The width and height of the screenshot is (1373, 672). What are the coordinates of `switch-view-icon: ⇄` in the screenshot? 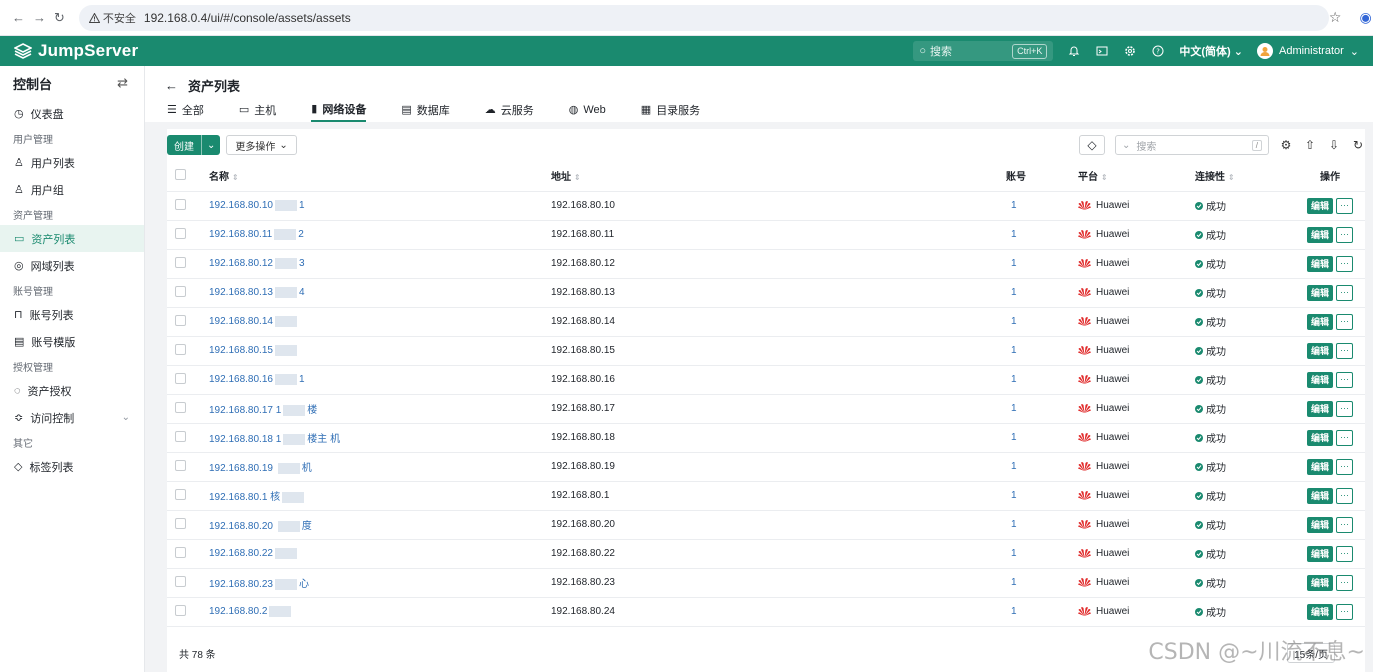 It's located at (122, 83).